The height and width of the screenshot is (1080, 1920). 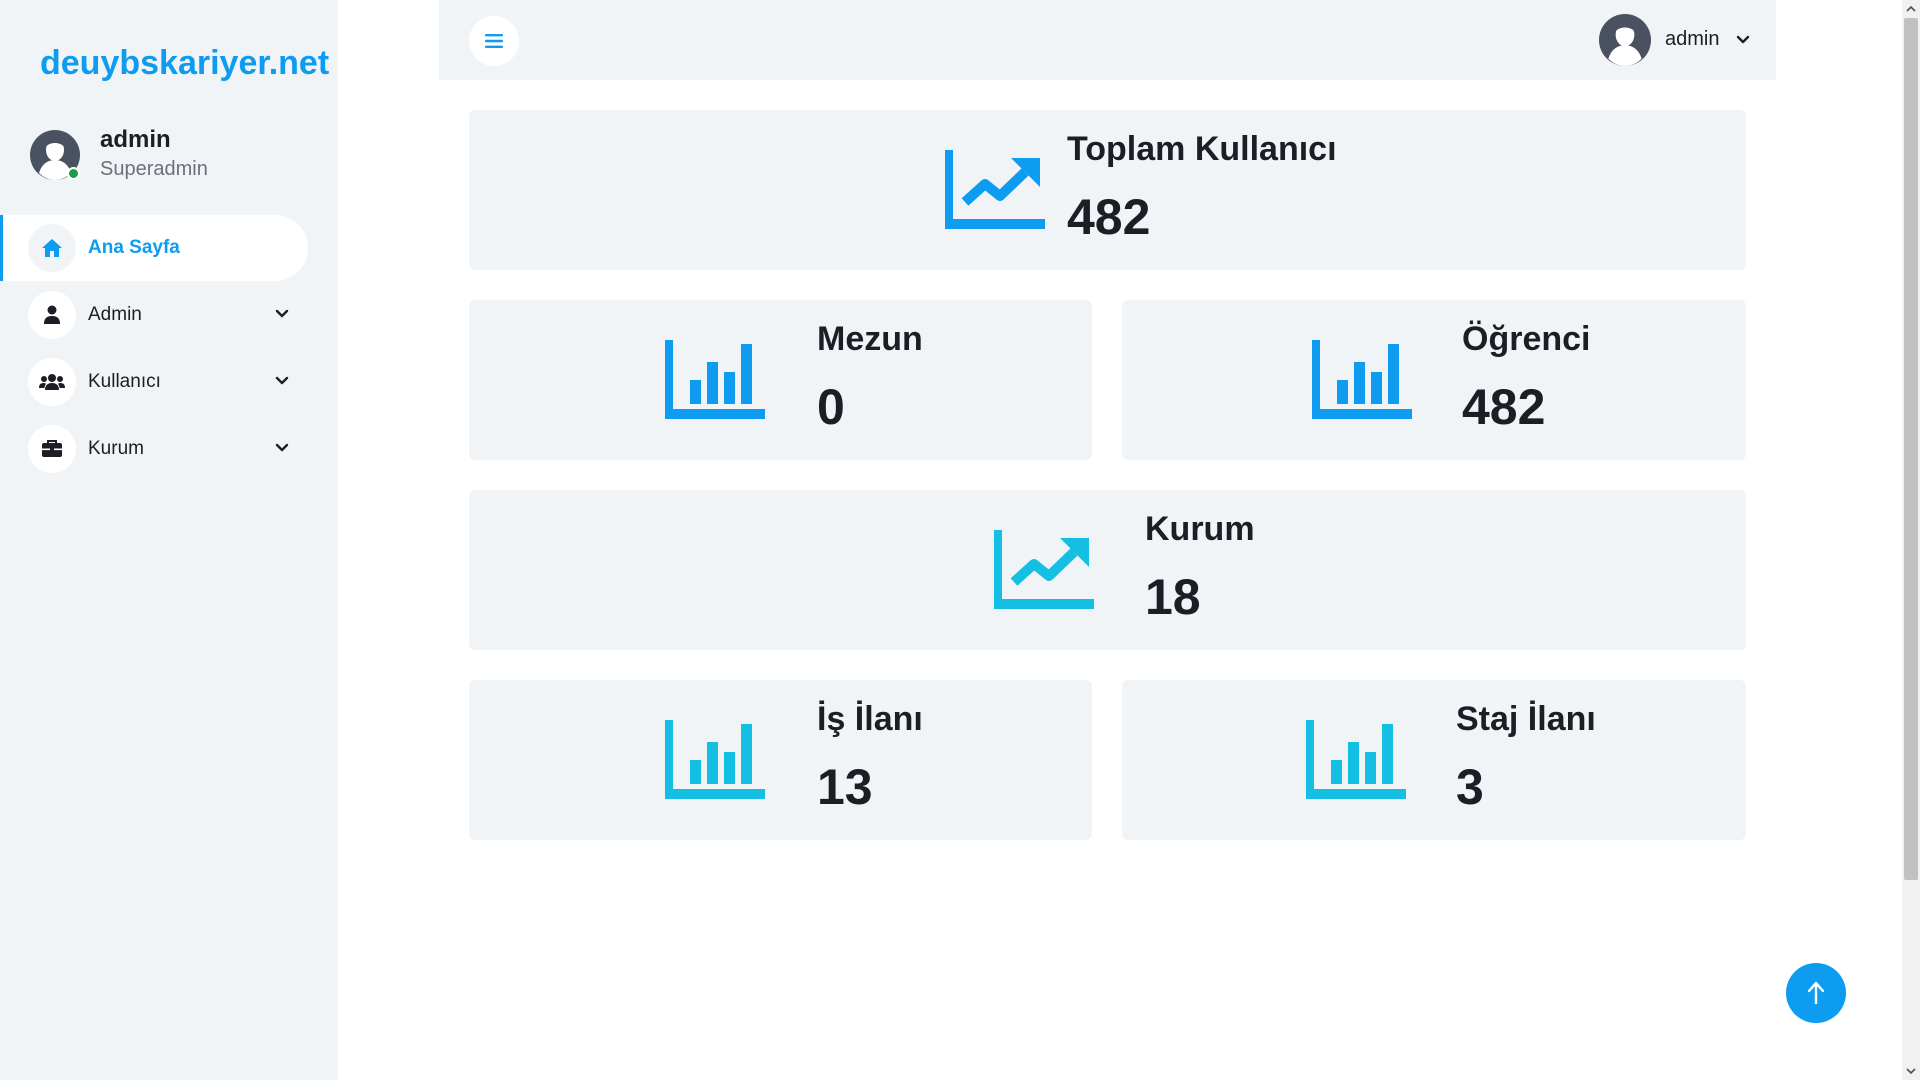 What do you see at coordinates (52, 449) in the screenshot?
I see `briefcase-icon` at bounding box center [52, 449].